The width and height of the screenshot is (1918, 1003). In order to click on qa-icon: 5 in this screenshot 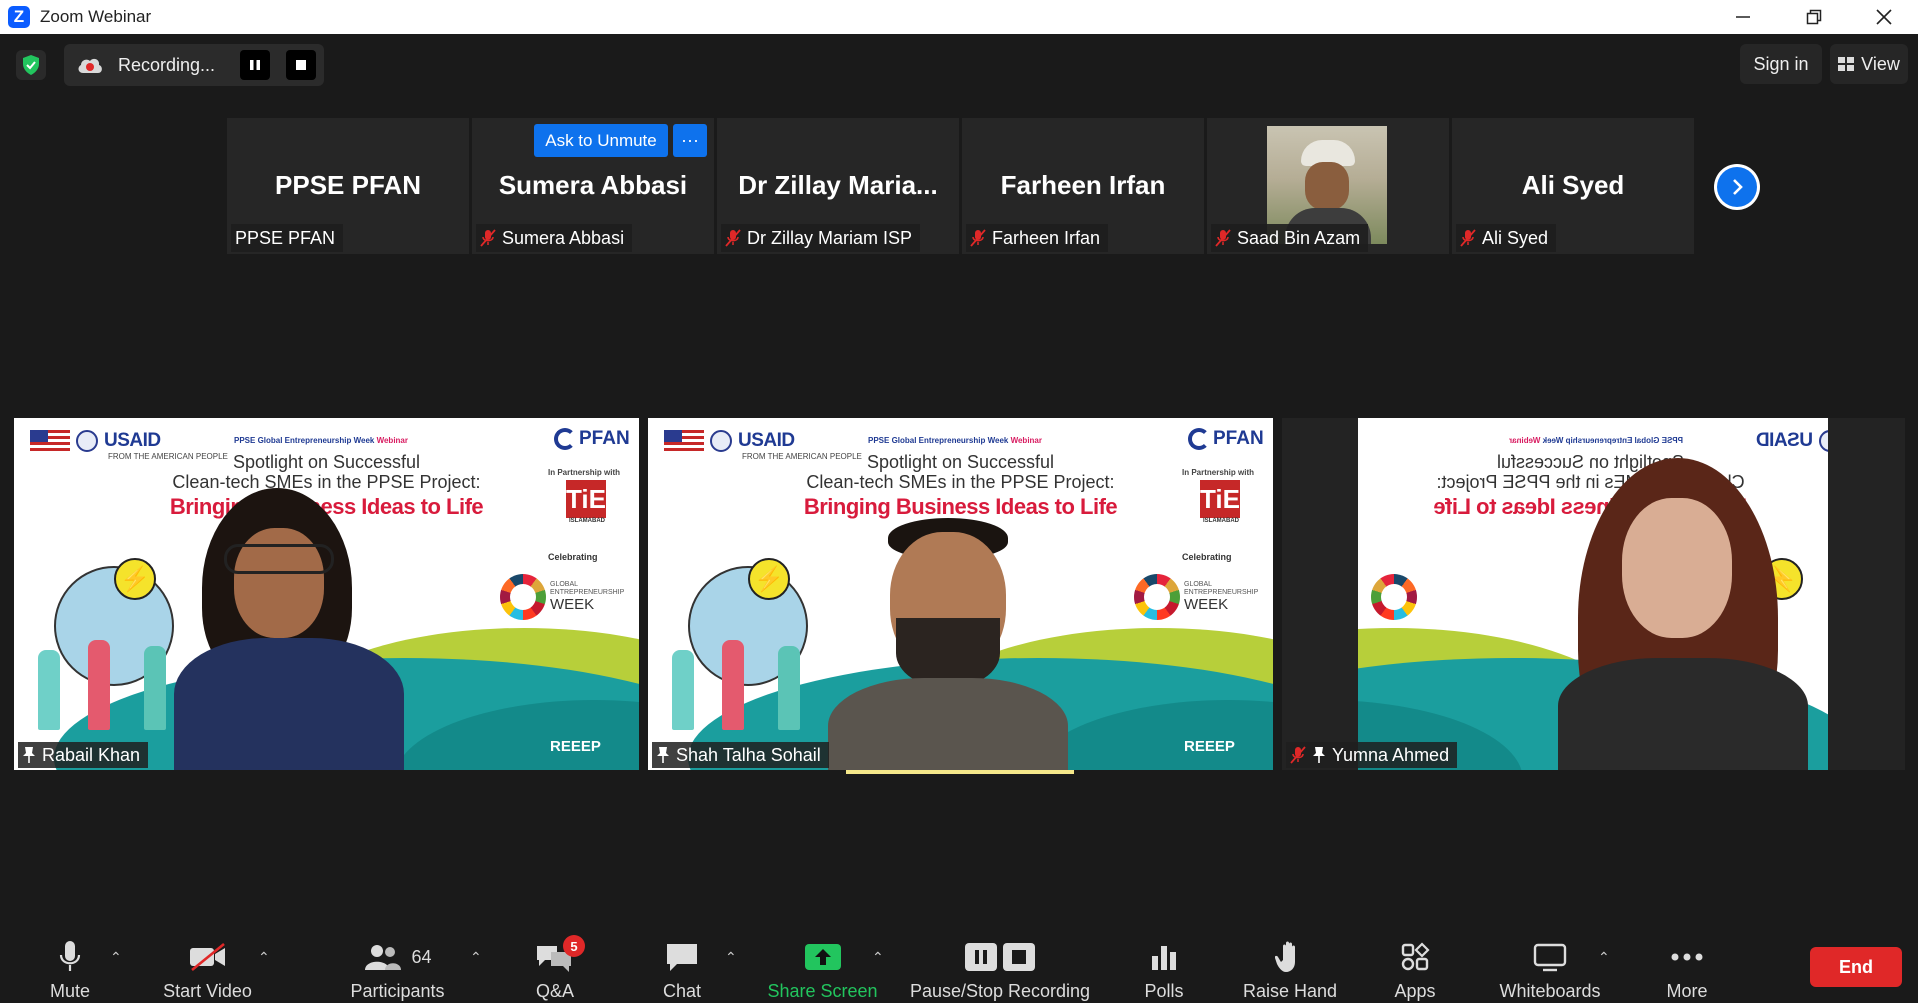, I will do `click(560, 956)`.